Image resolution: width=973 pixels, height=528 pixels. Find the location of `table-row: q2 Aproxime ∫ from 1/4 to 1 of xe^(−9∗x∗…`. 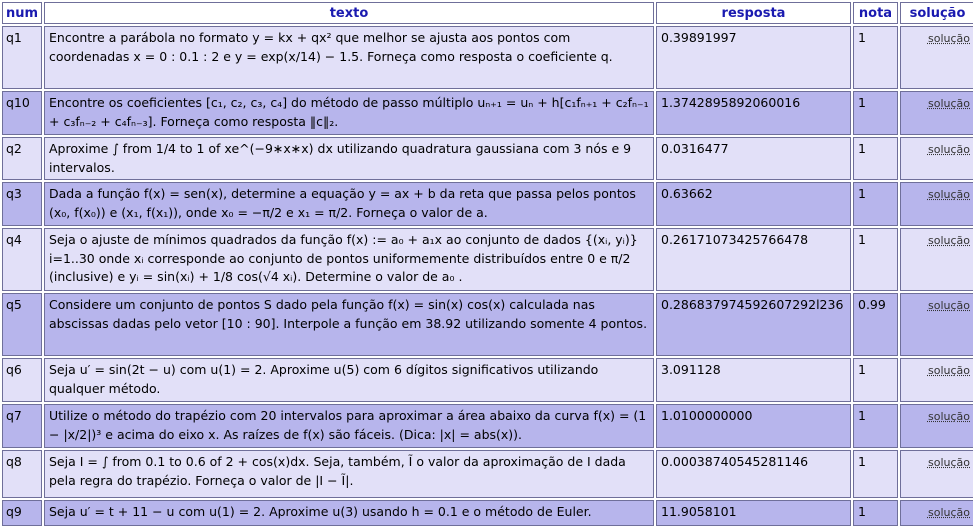

table-row: q2 Aproxime ∫ from 1/4 to 1 of xe^(−9∗x∗… is located at coordinates (487, 158).